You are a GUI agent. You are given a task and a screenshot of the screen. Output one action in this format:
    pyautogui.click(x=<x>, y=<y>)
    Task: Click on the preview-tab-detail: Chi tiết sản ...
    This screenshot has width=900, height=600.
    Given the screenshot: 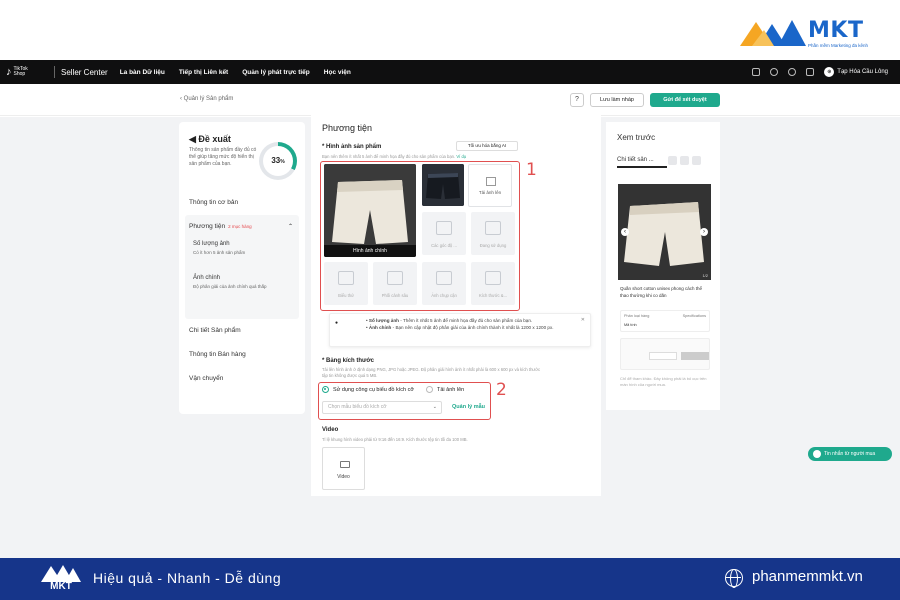 What is the action you would take?
    pyautogui.click(x=635, y=160)
    